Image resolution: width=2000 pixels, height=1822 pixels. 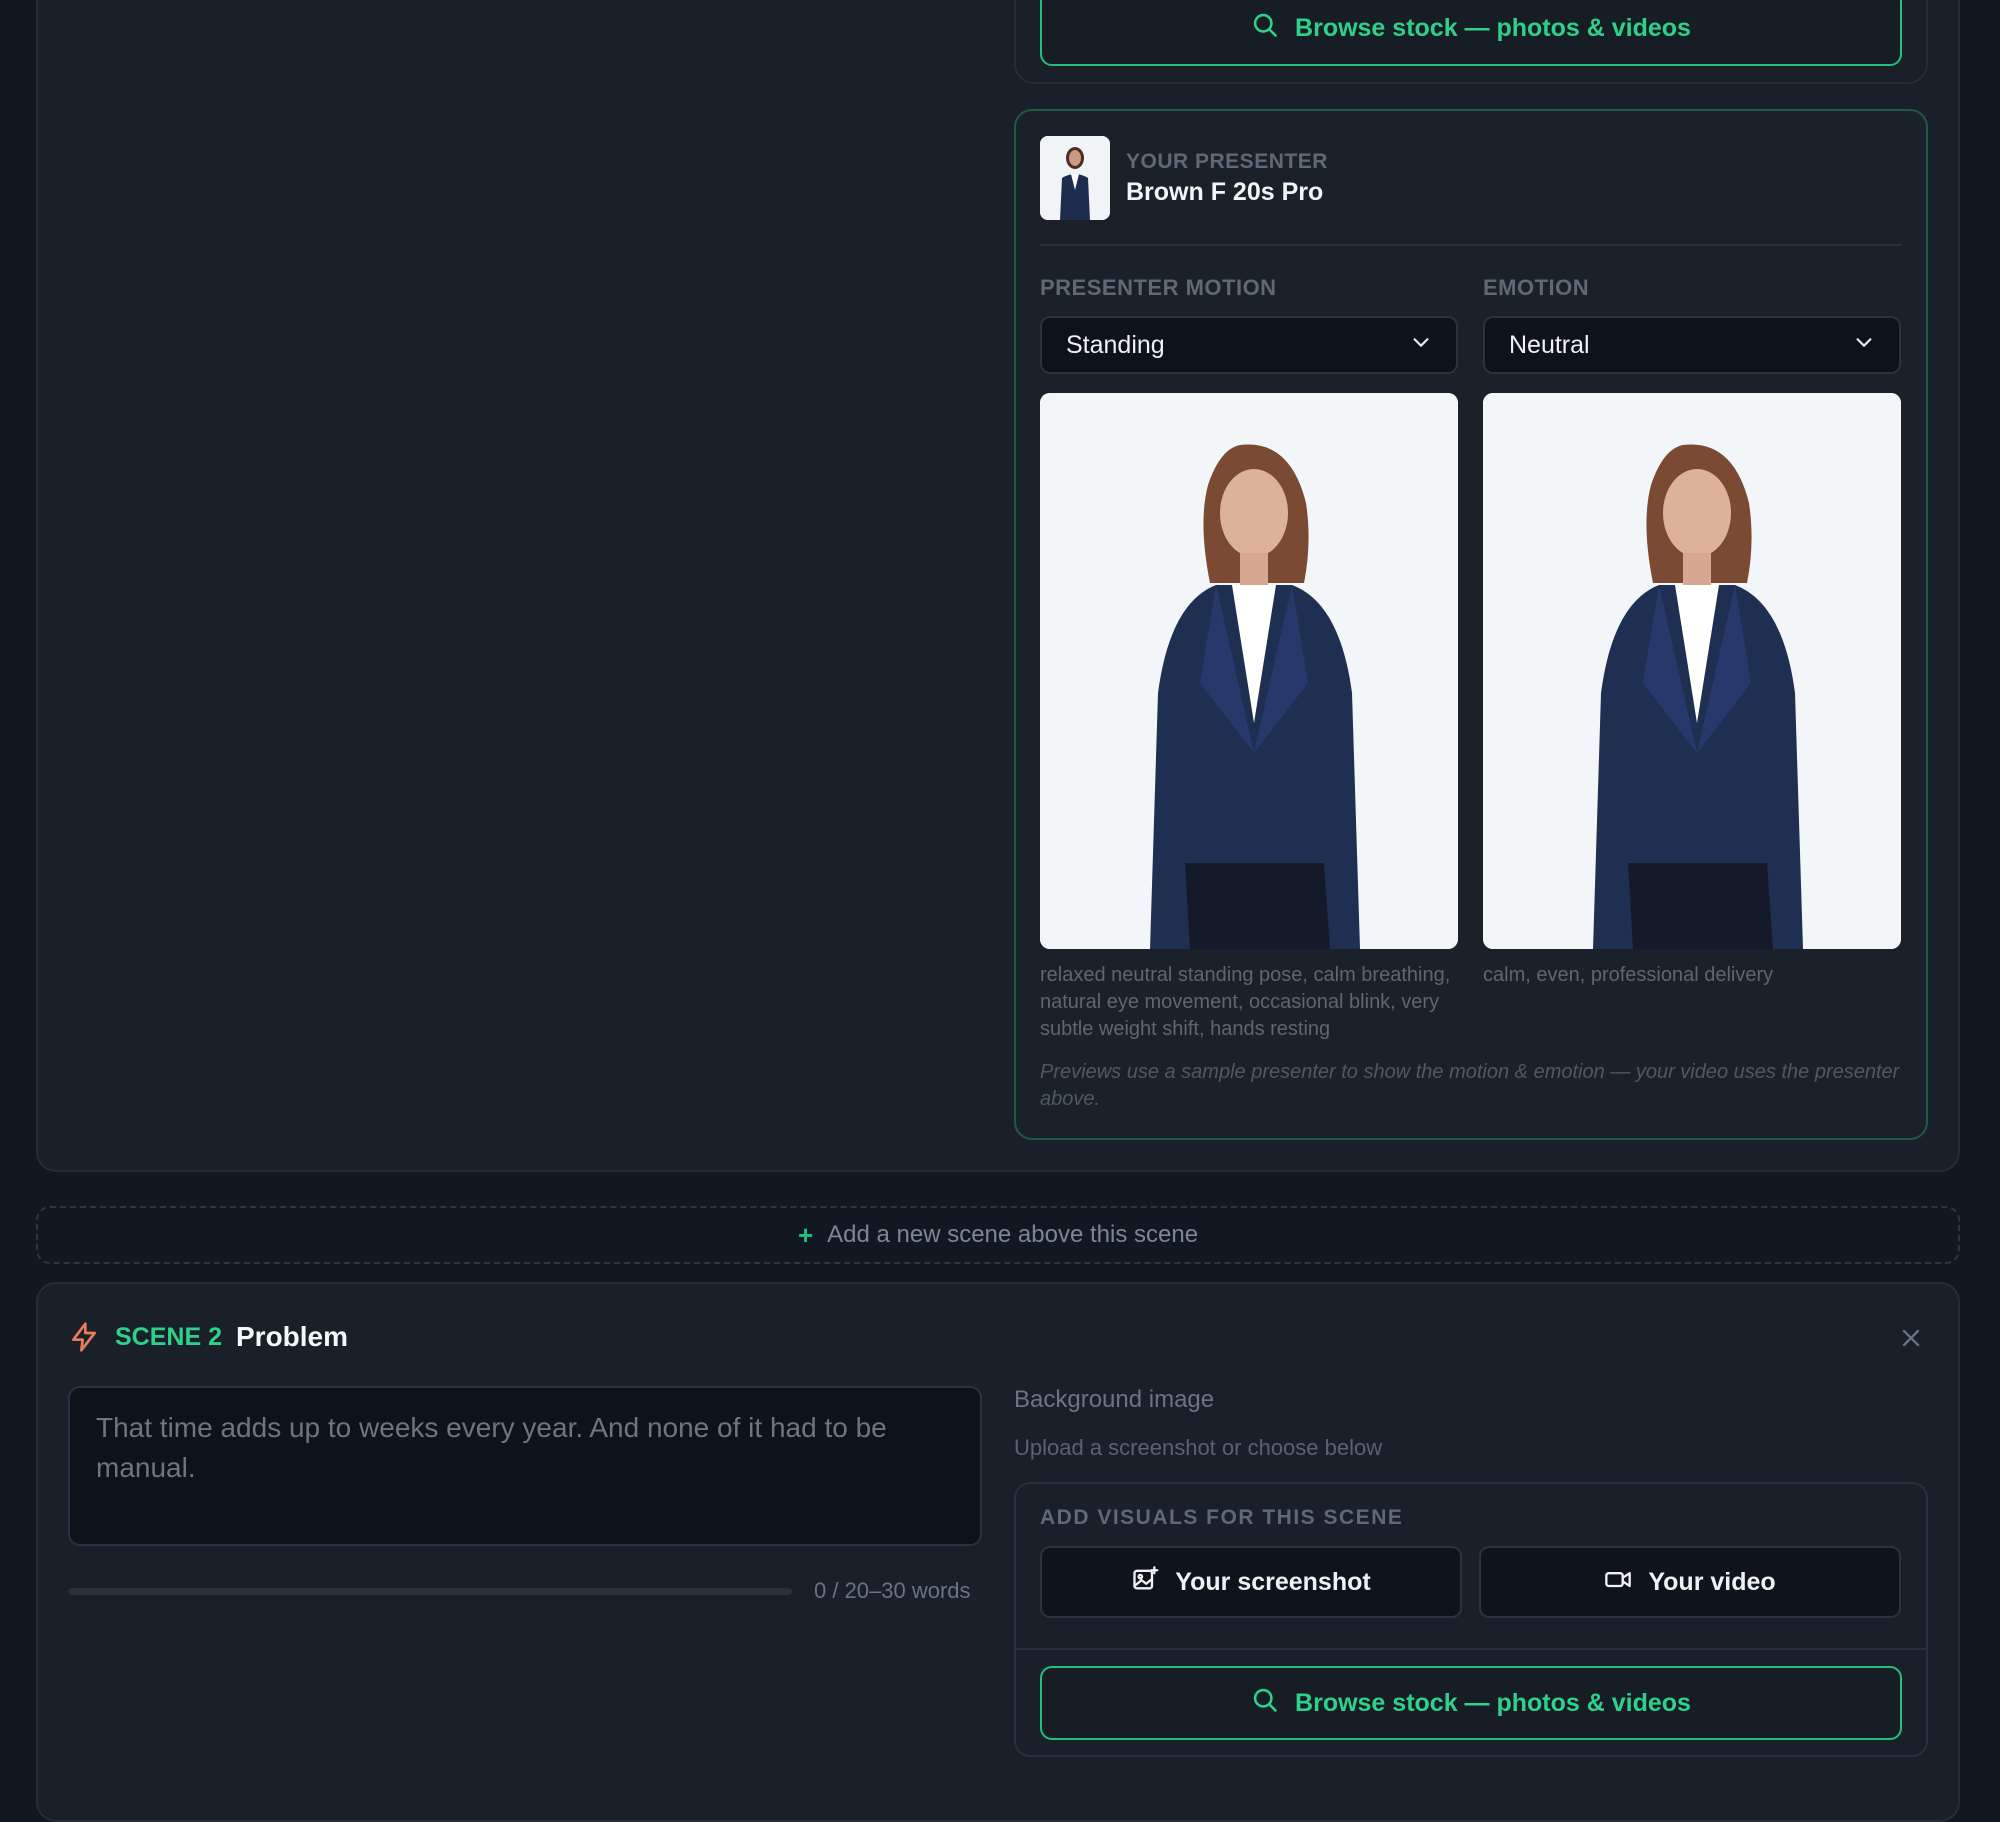 What do you see at coordinates (1222, 1517) in the screenshot?
I see `add-visuals-label: ADD VISUALS FOR THIS SCENE` at bounding box center [1222, 1517].